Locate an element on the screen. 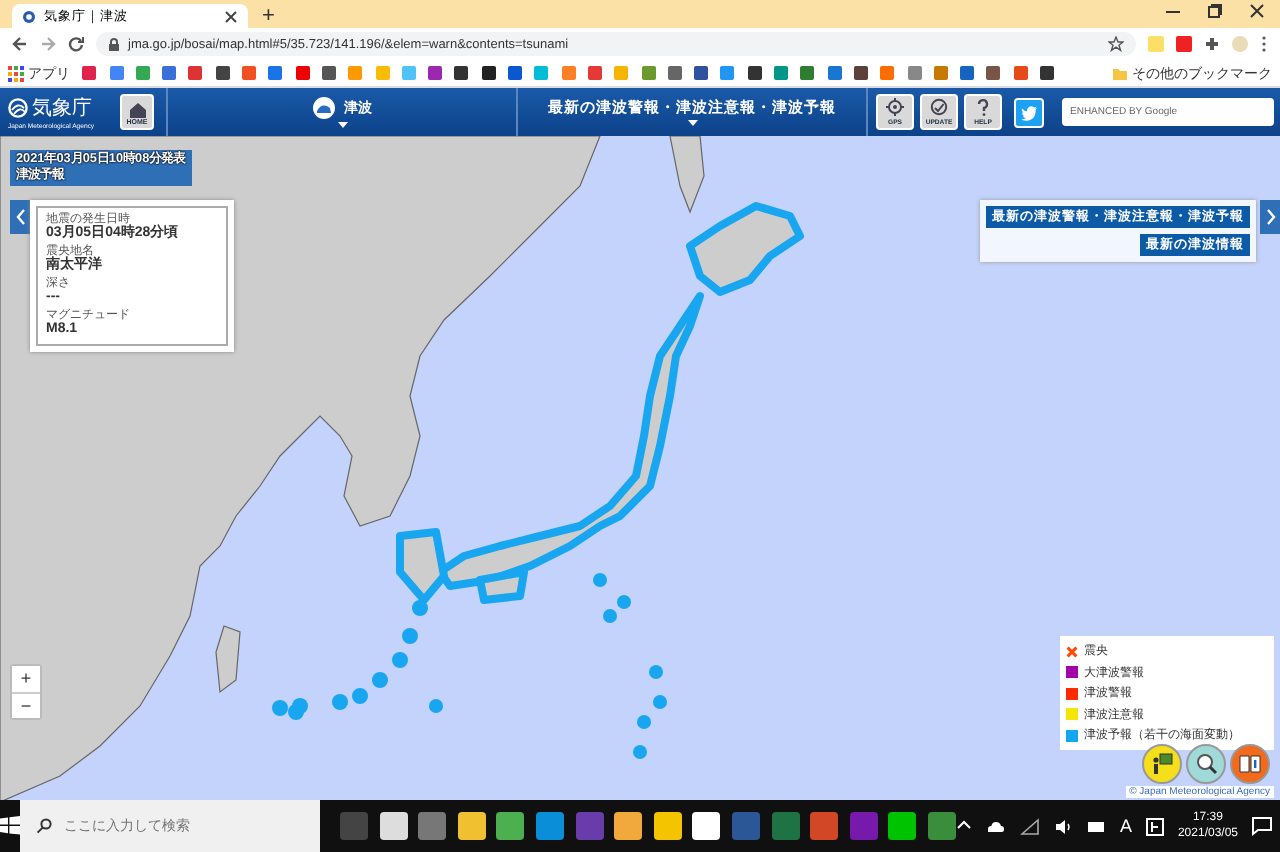 This screenshot has width=1280, height=852. puzzle-icon is located at coordinates (1212, 44).